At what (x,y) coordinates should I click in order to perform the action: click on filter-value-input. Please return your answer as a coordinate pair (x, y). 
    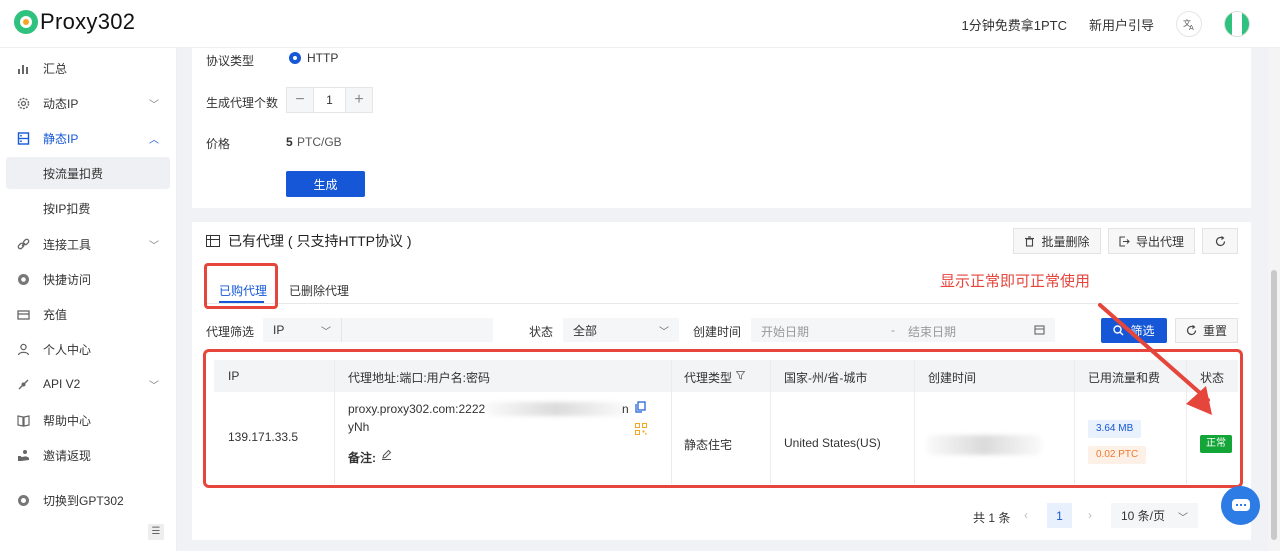
    Looking at the image, I should click on (417, 330).